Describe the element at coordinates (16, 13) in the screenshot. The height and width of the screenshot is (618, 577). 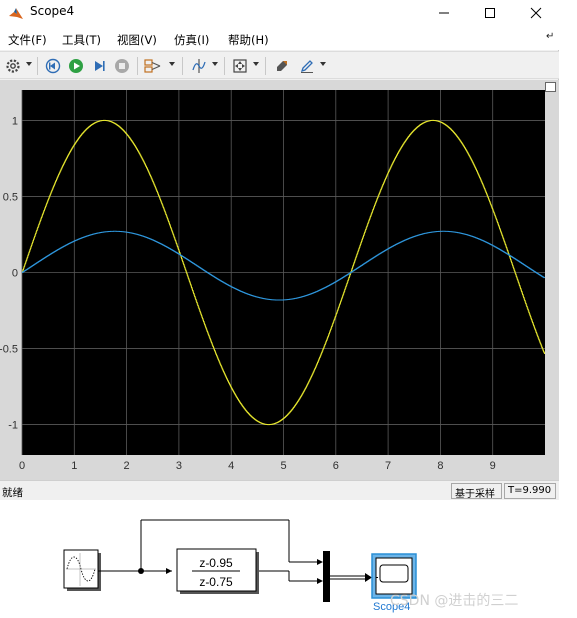
I see `matlab-icon` at that location.